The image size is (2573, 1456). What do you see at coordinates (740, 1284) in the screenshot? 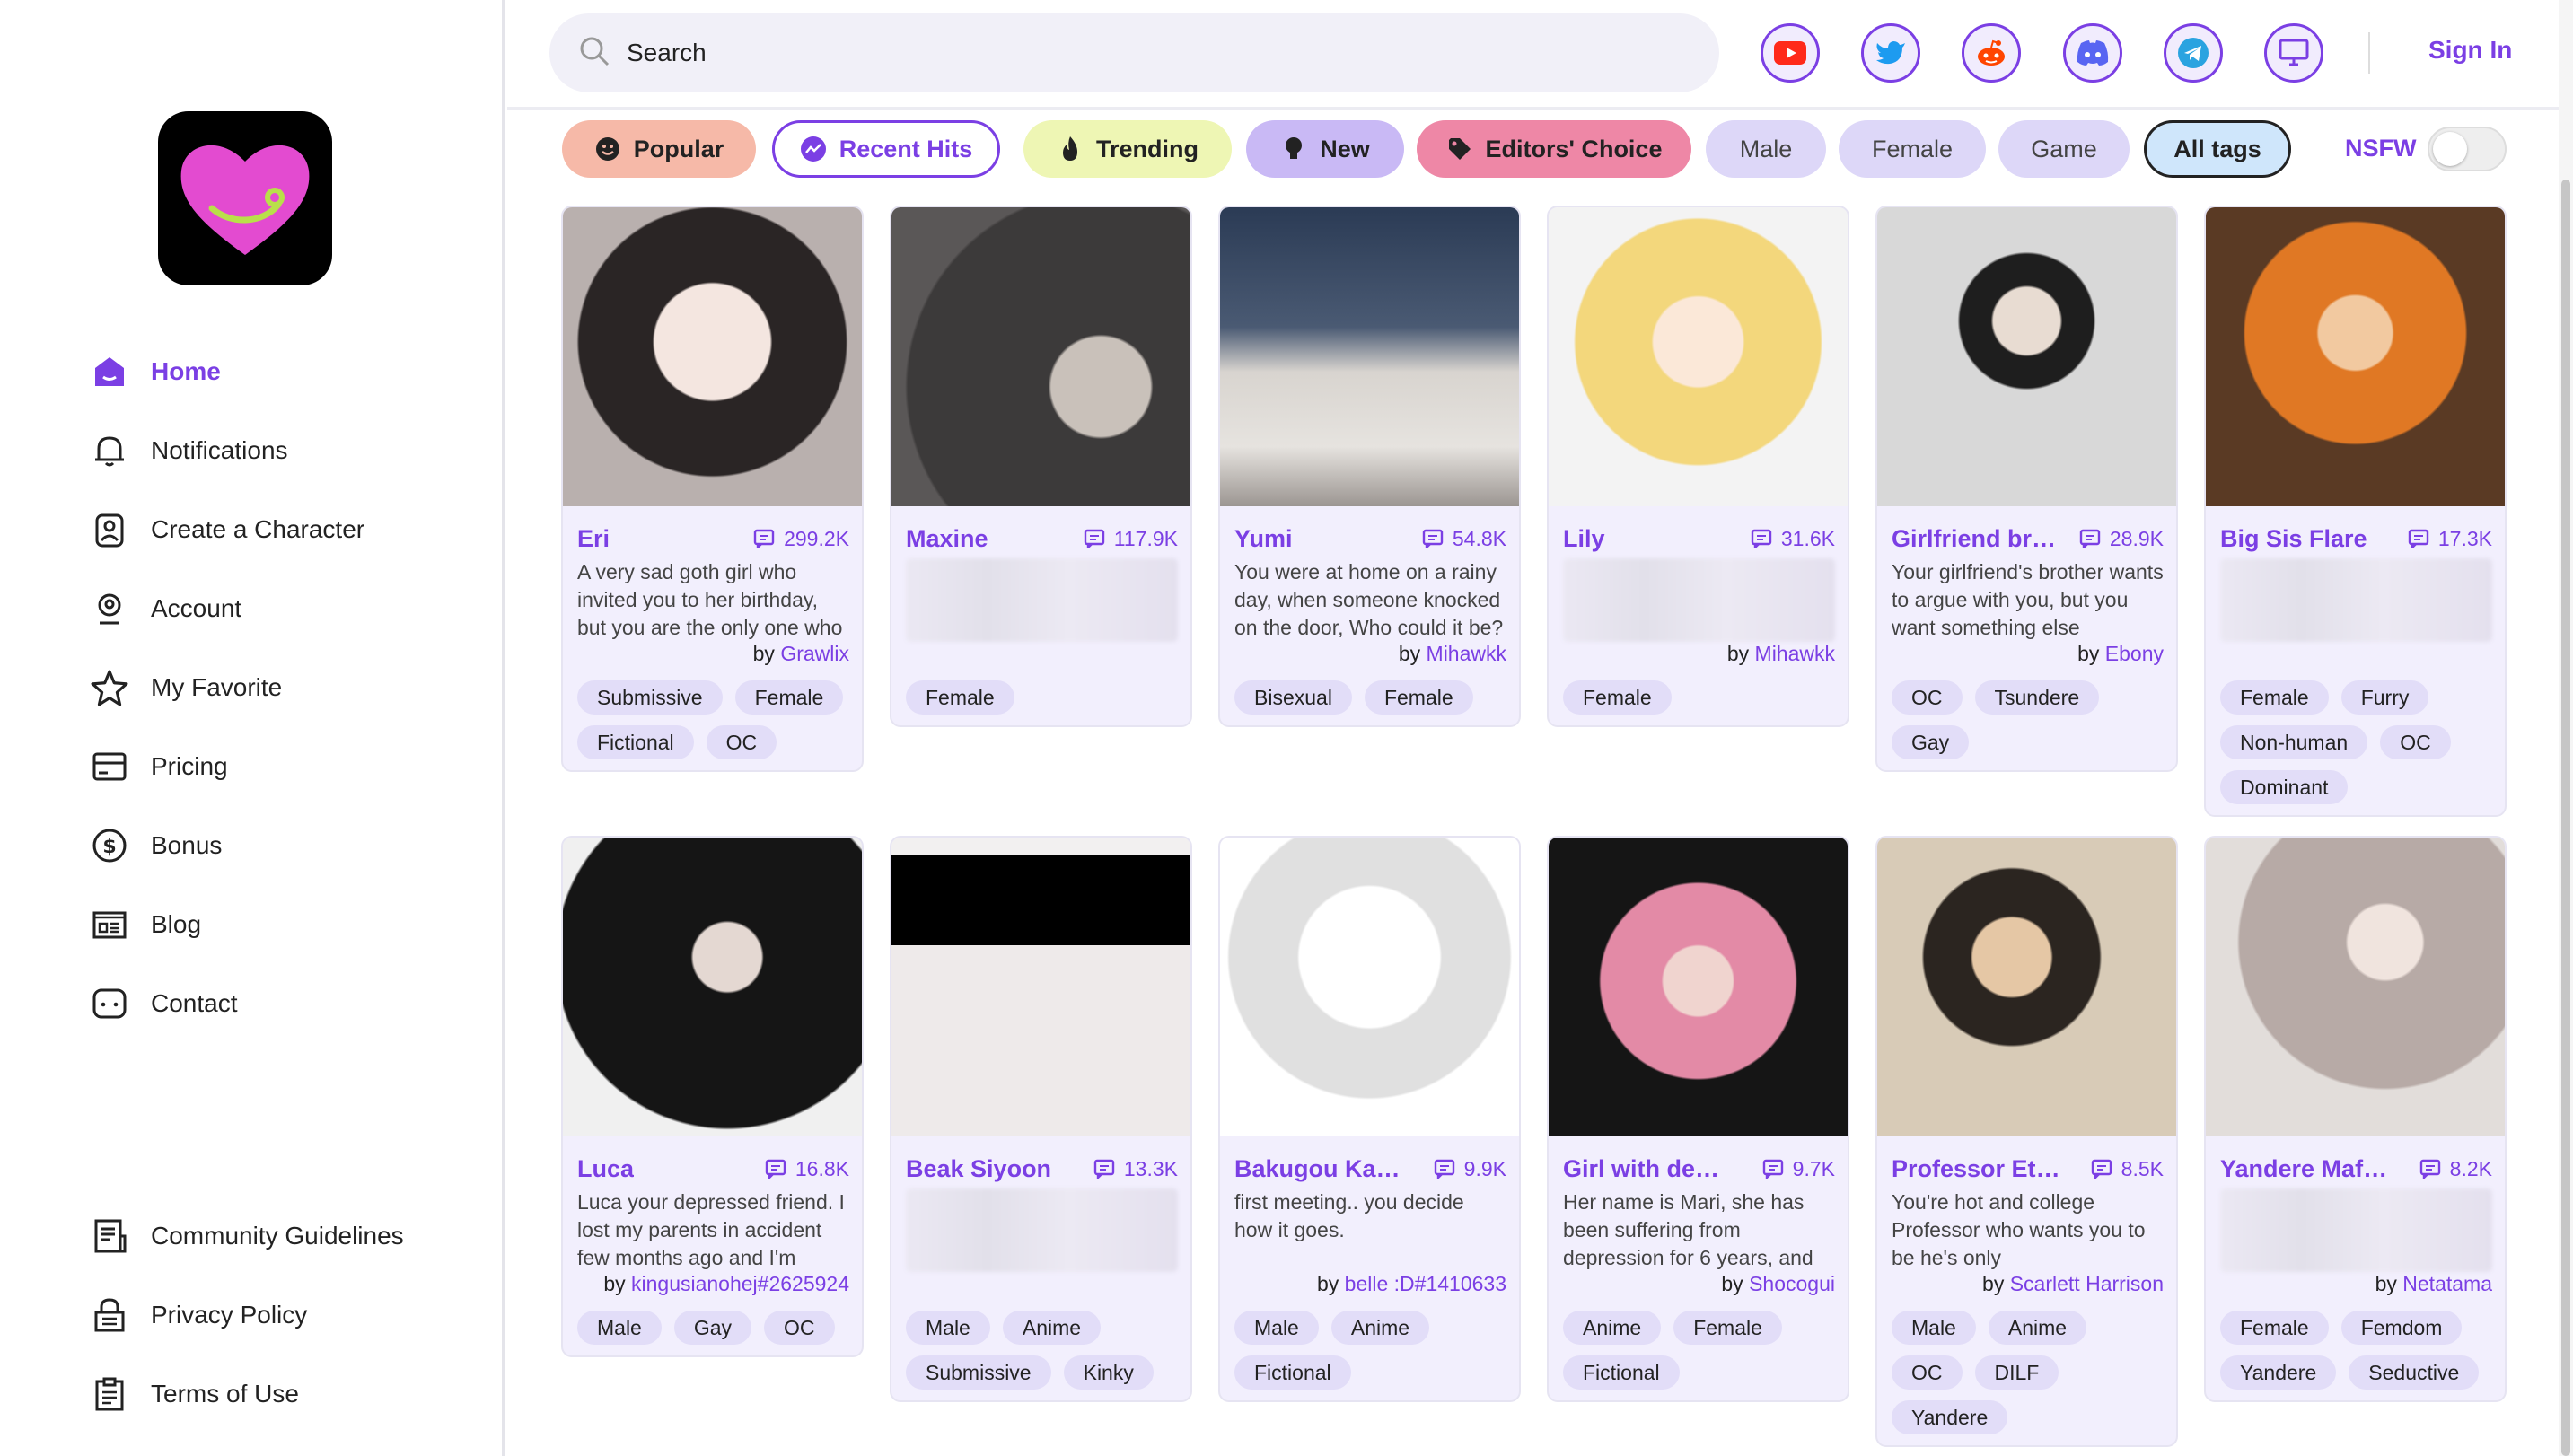
I see `author-link: kingusianohej#2625924` at bounding box center [740, 1284].